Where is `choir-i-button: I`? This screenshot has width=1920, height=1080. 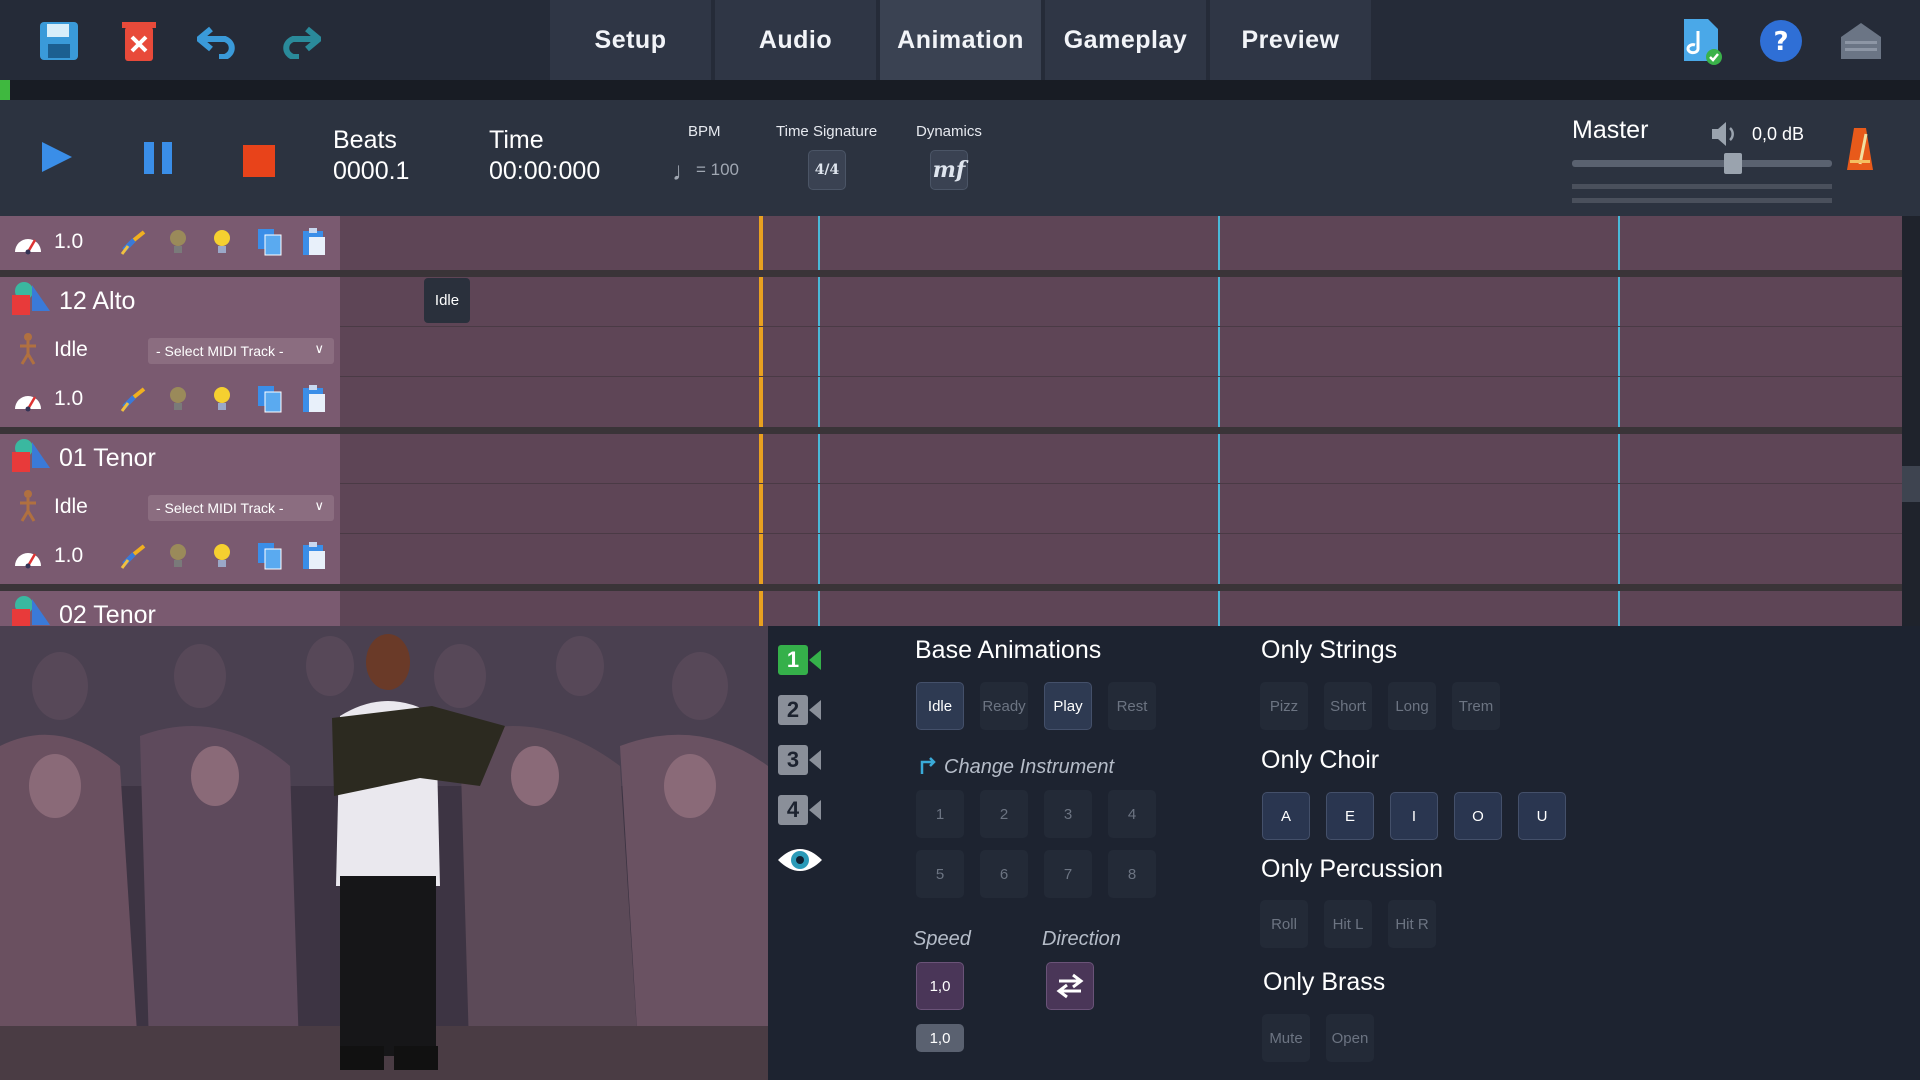
choir-i-button: I is located at coordinates (1414, 816).